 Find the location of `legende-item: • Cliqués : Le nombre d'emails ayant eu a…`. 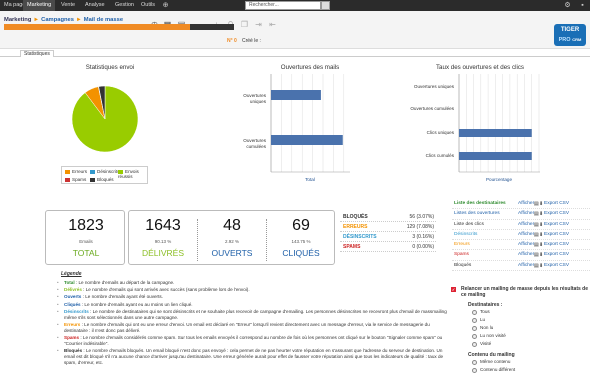

legende-item: • Cliqués : Le nombre d'emails ayant eu a… is located at coordinates (252, 305).